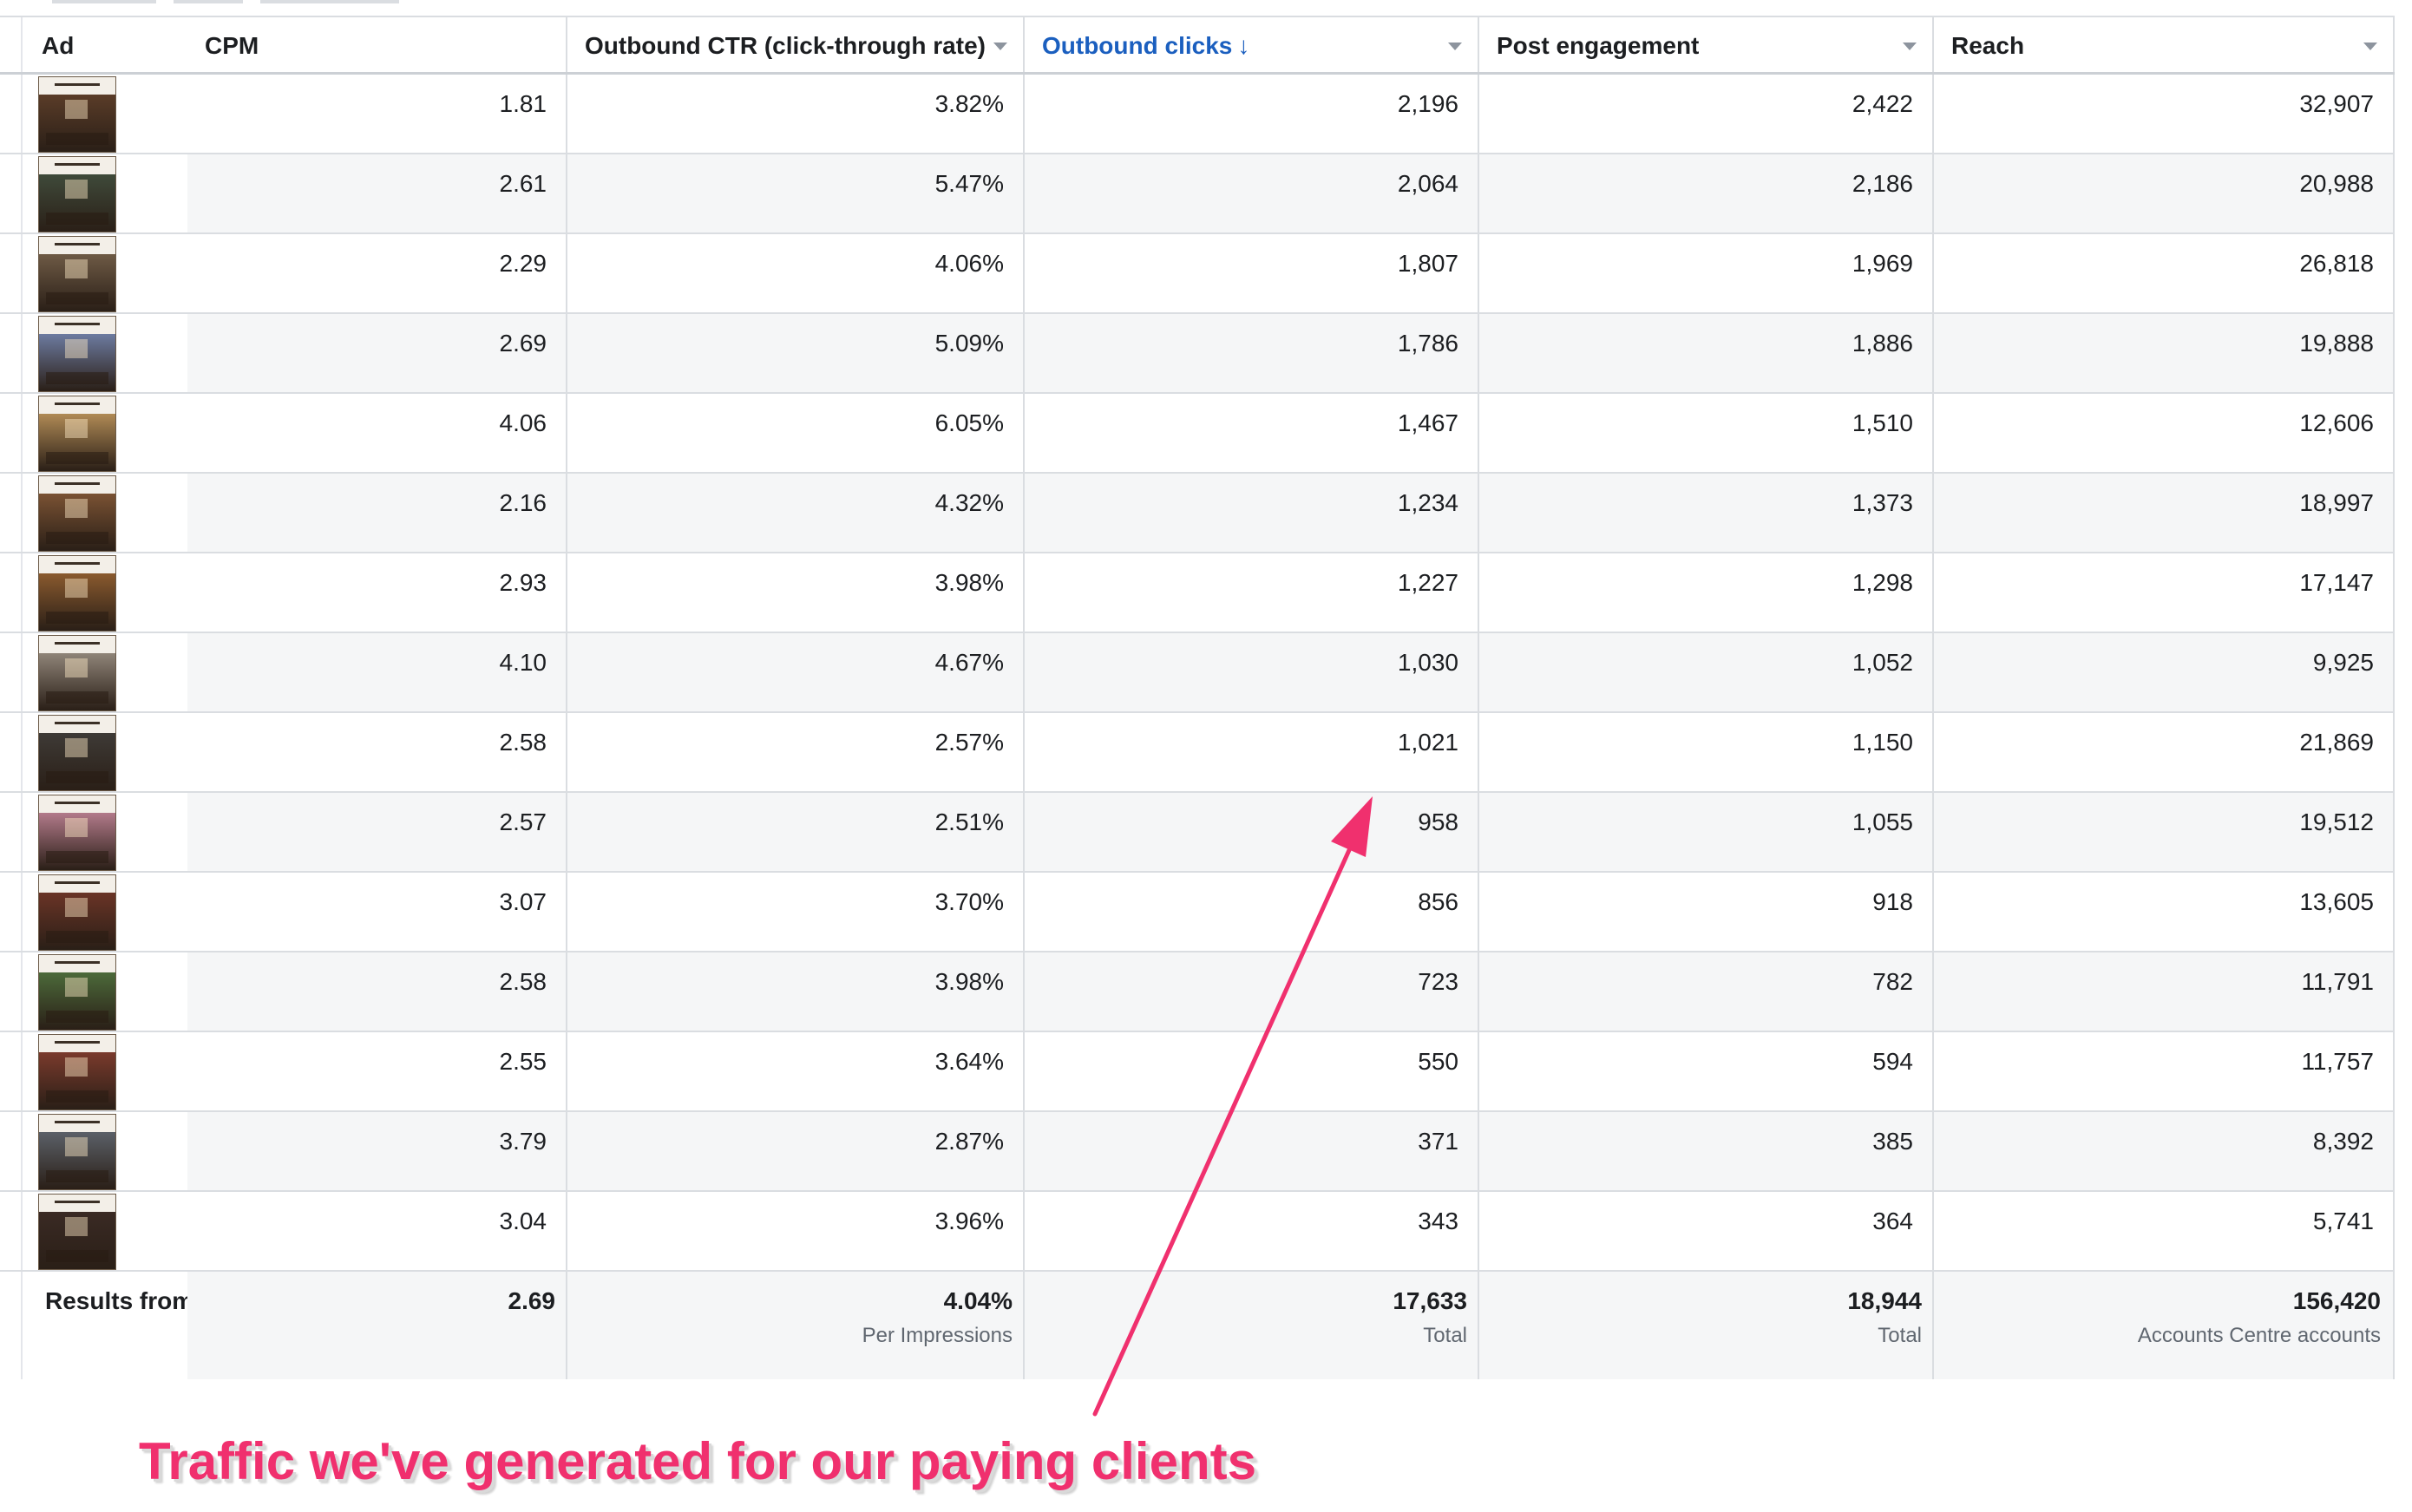  I want to click on post-engagement-cell: 1,510, so click(1706, 433).